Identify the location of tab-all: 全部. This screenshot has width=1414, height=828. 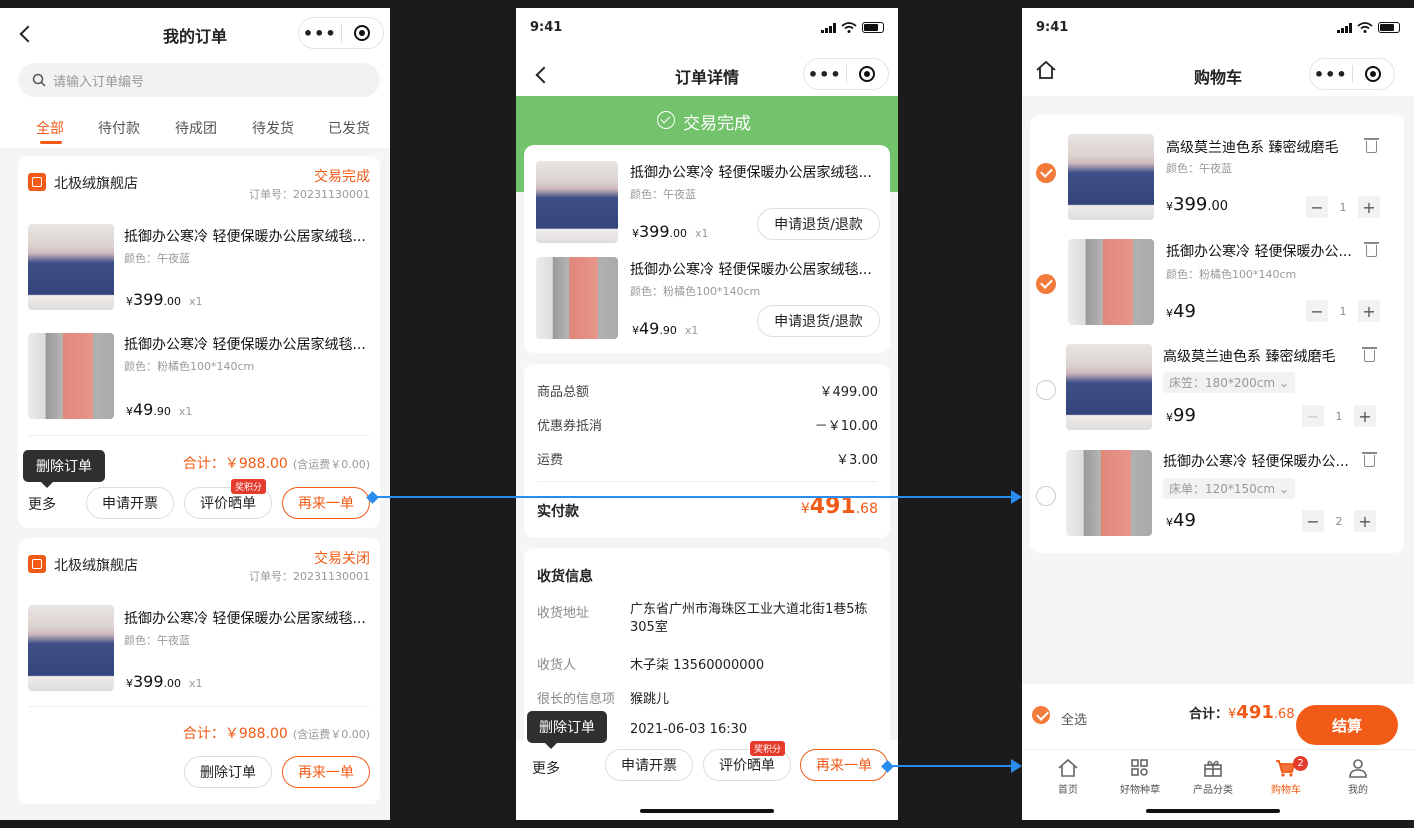
(50, 128).